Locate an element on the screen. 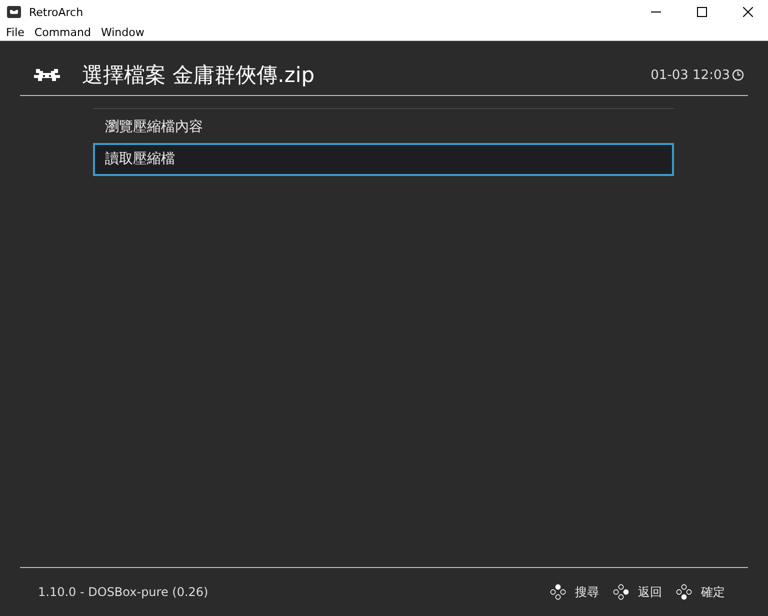 This screenshot has height=616, width=768. menu-entry: 瀏覽壓縮檔內容 is located at coordinates (383, 127).